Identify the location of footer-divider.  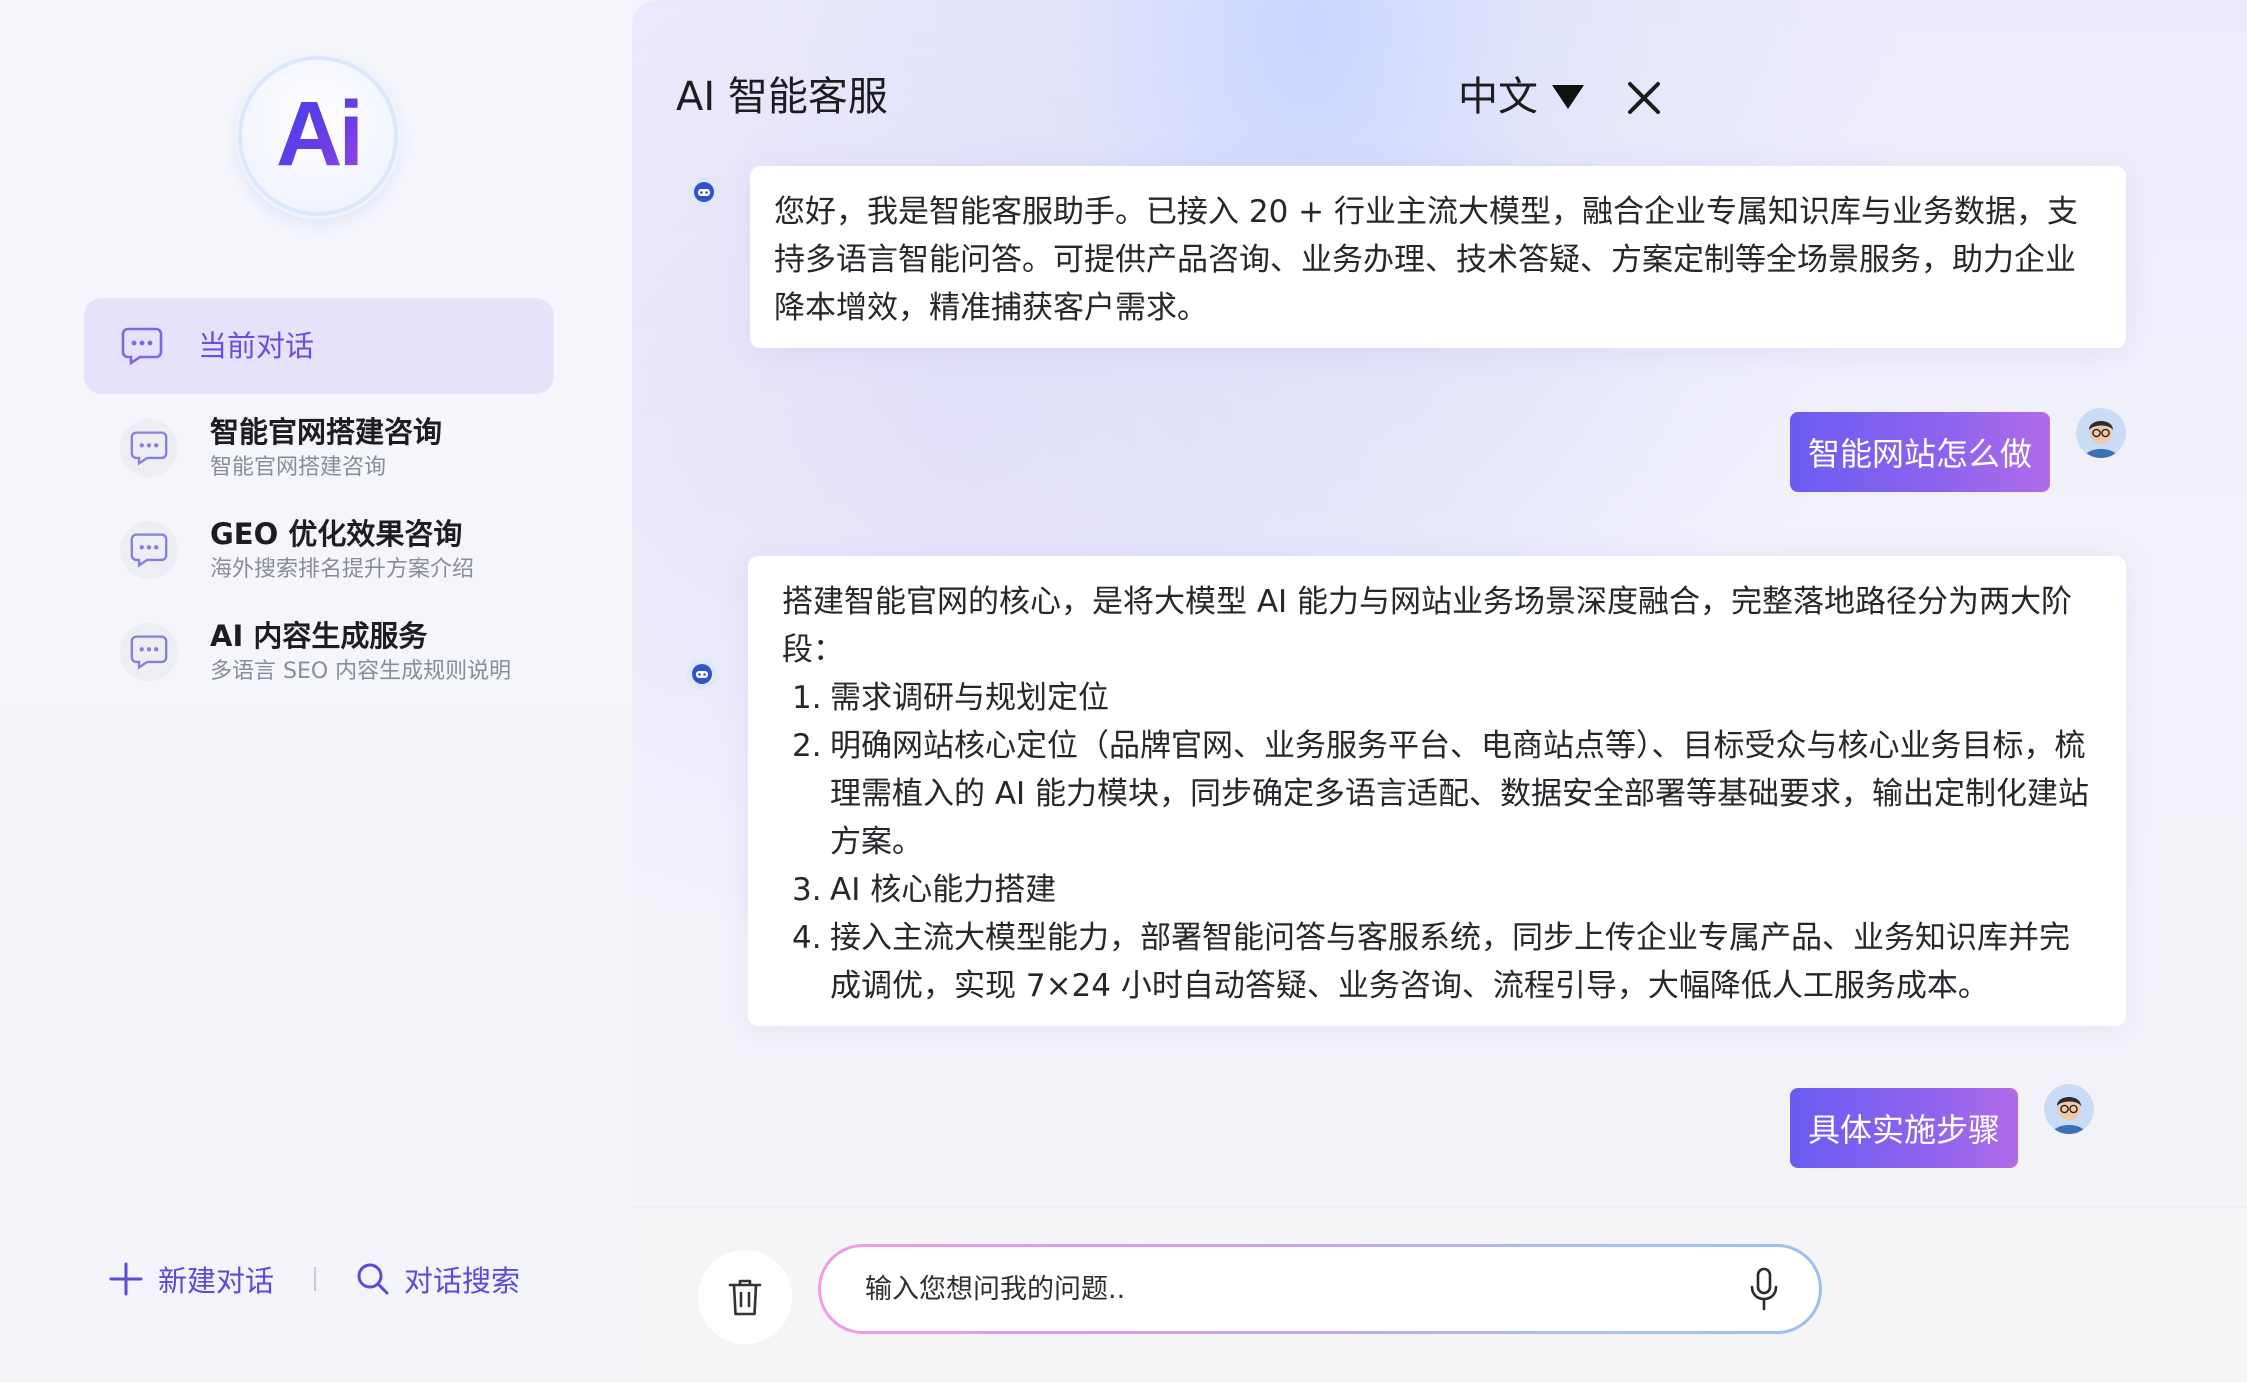
(315, 1279).